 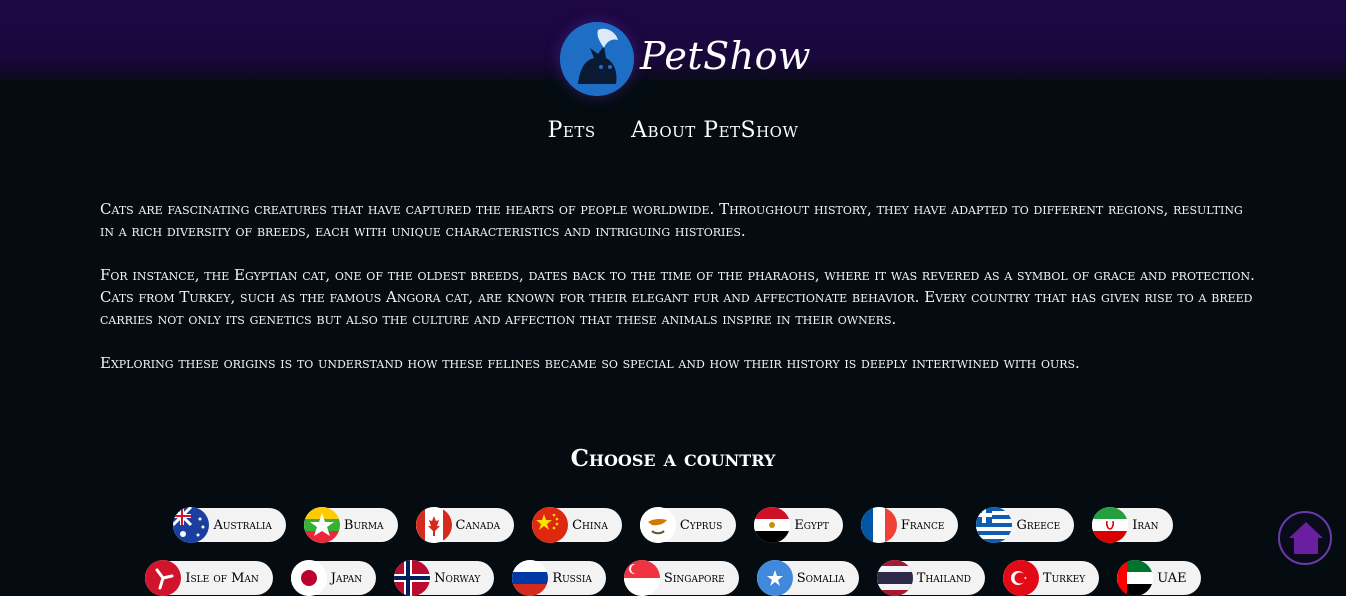 I want to click on thailand-flag-icon, so click(x=894, y=578).